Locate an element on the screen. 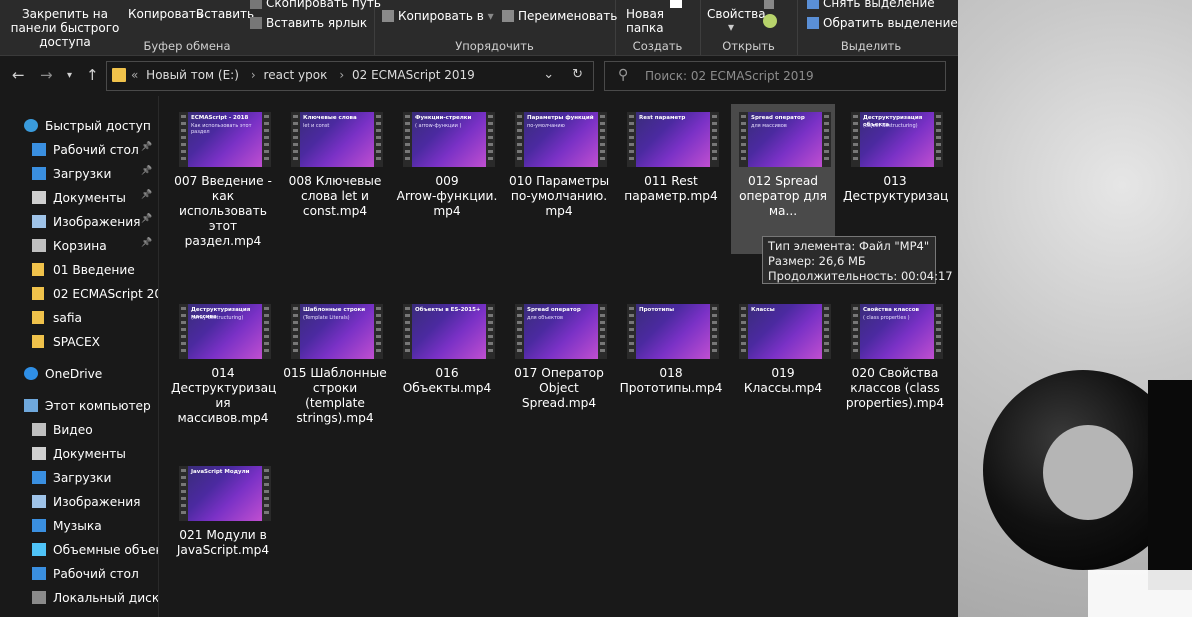 The height and width of the screenshot is (617, 1192). file-item: Классы 019 Классы.mp4 is located at coordinates (783, 366).